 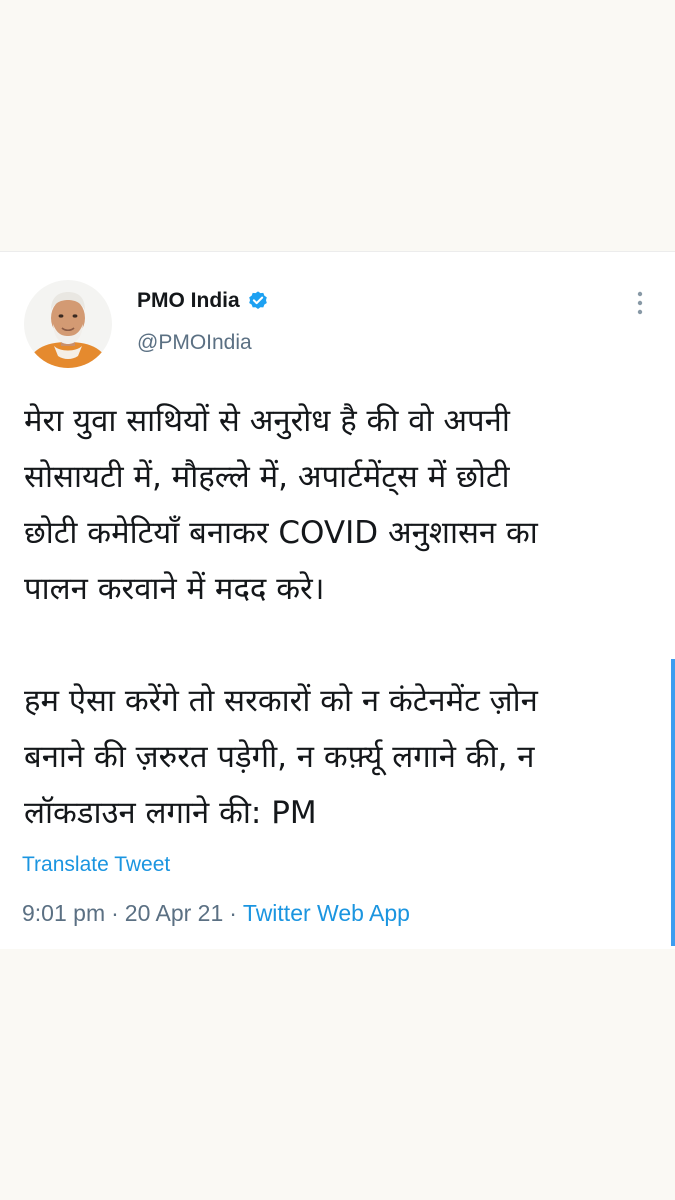 I want to click on tweet-line: लॉकडाउन लगाने की: PM, so click(x=170, y=813).